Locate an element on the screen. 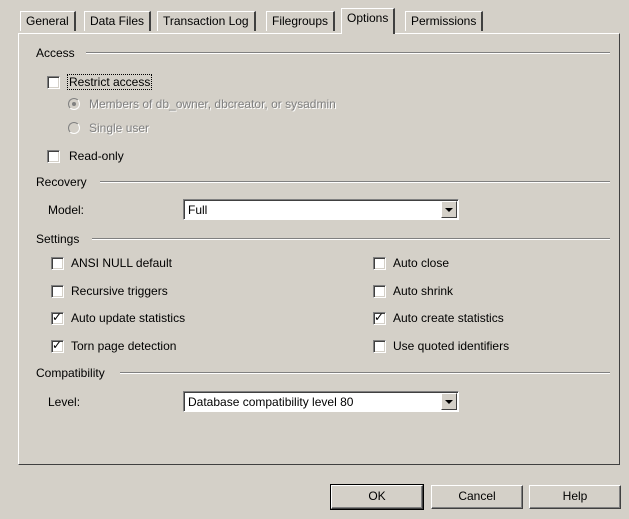  recovery-model-value: Full is located at coordinates (198, 210).